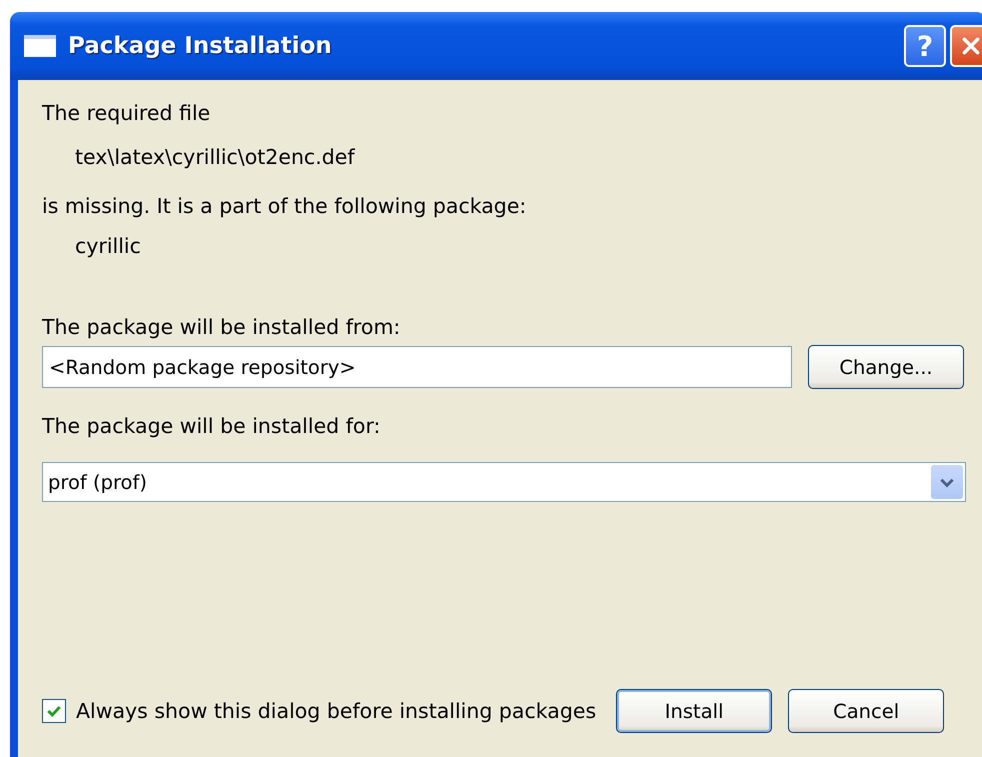 The image size is (982, 757). What do you see at coordinates (971, 46) in the screenshot?
I see `close-icon` at bounding box center [971, 46].